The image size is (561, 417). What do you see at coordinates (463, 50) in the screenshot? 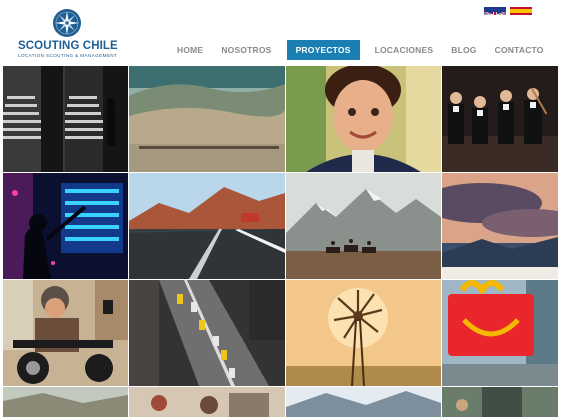
I see `nav-blog: BLOG` at bounding box center [463, 50].